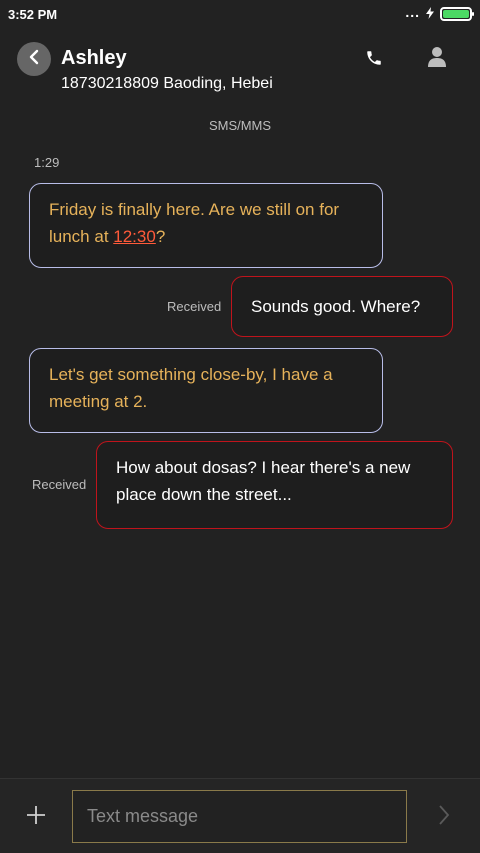  I want to click on channel-label: SMS/MMS, so click(240, 125).